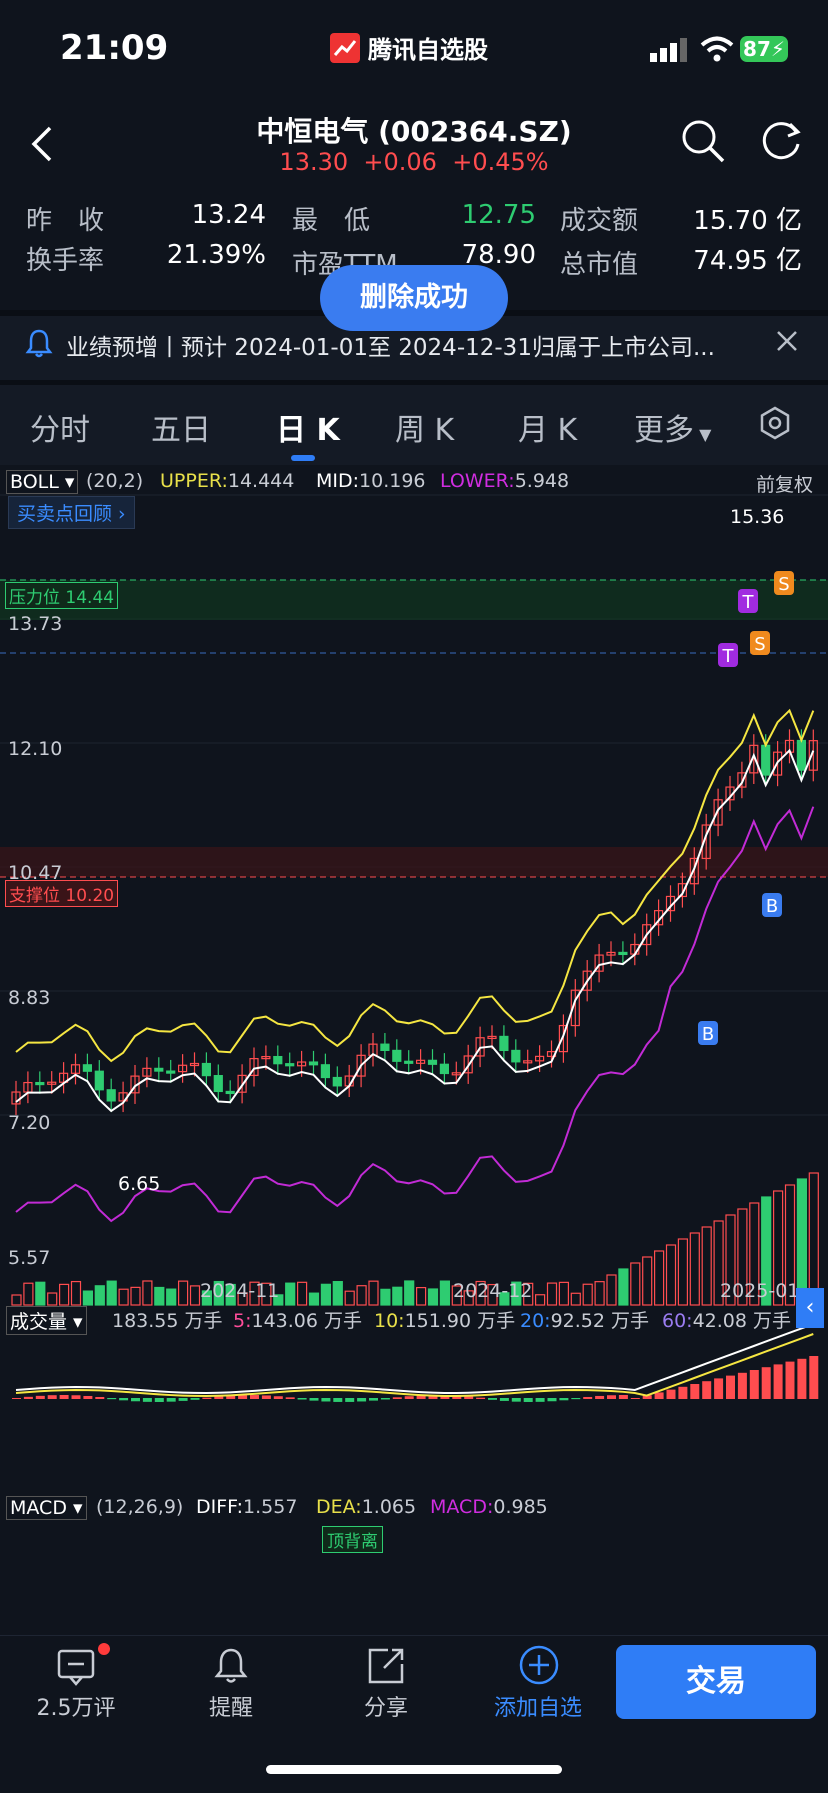 Image resolution: width=828 pixels, height=1793 pixels. What do you see at coordinates (672, 427) in the screenshot?
I see `tab-more: 更多 ▼` at bounding box center [672, 427].